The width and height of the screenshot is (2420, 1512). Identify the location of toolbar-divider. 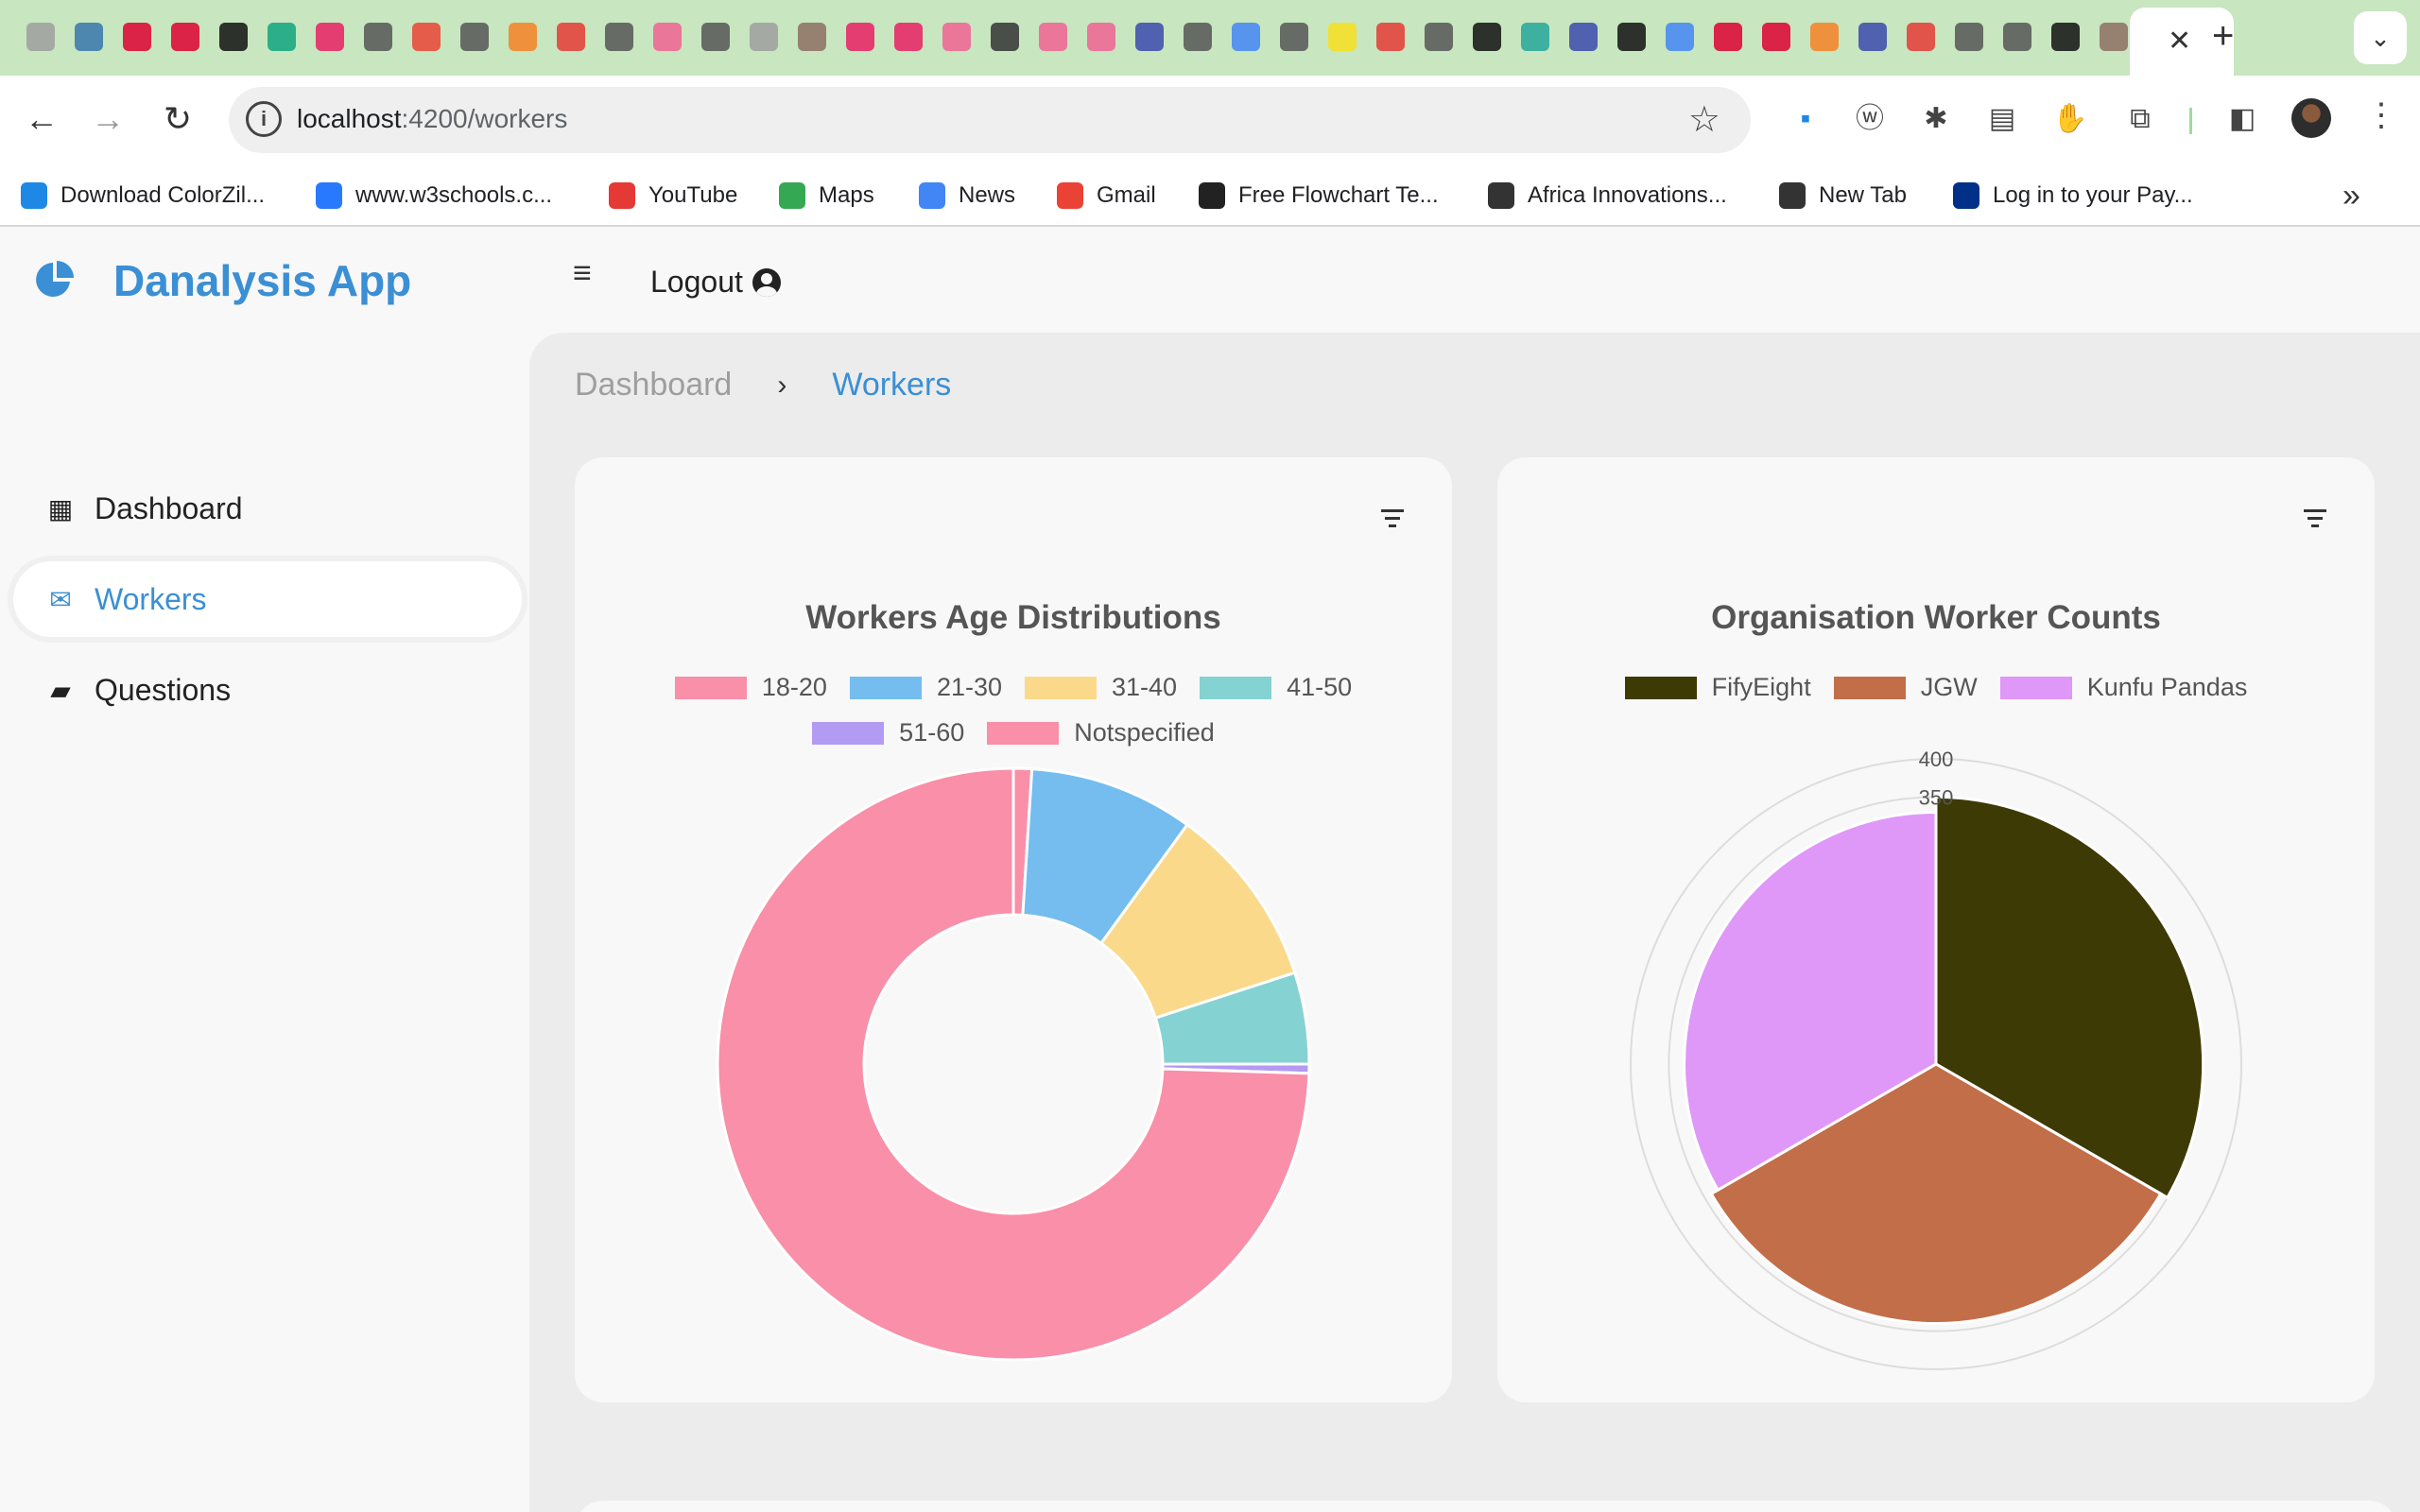
(2190, 121).